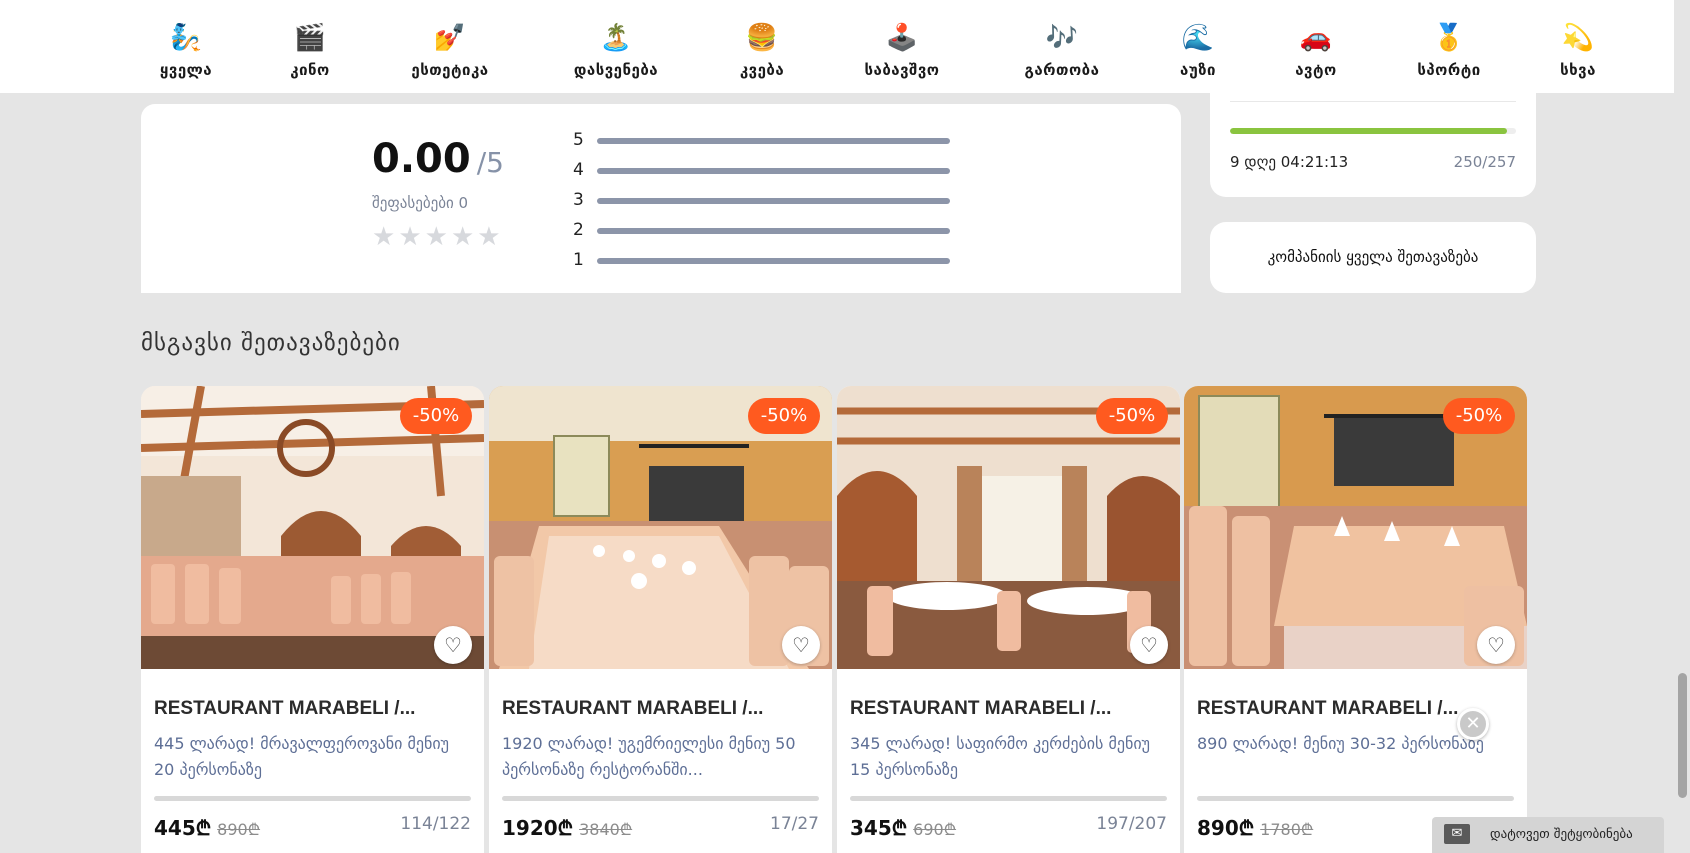 This screenshot has width=1690, height=853. Describe the element at coordinates (935, 829) in the screenshot. I see `price-old: 690₾` at that location.